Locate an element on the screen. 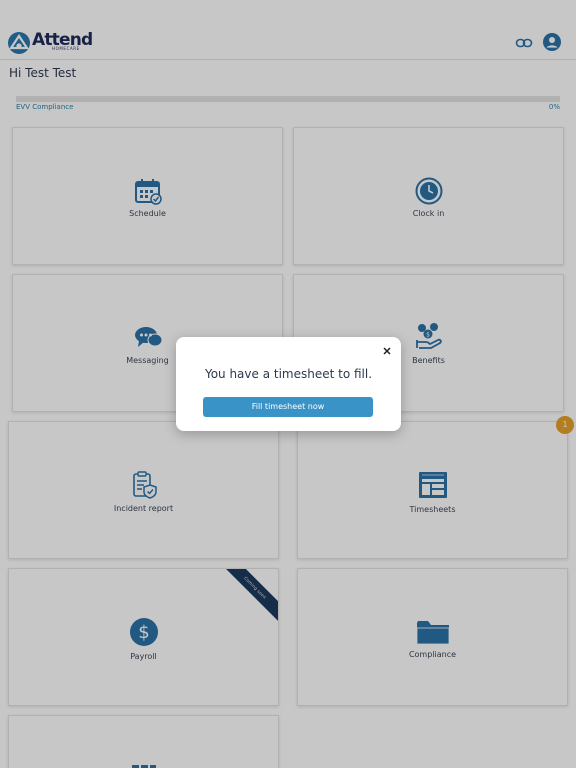  close-icon is located at coordinates (387, 351).